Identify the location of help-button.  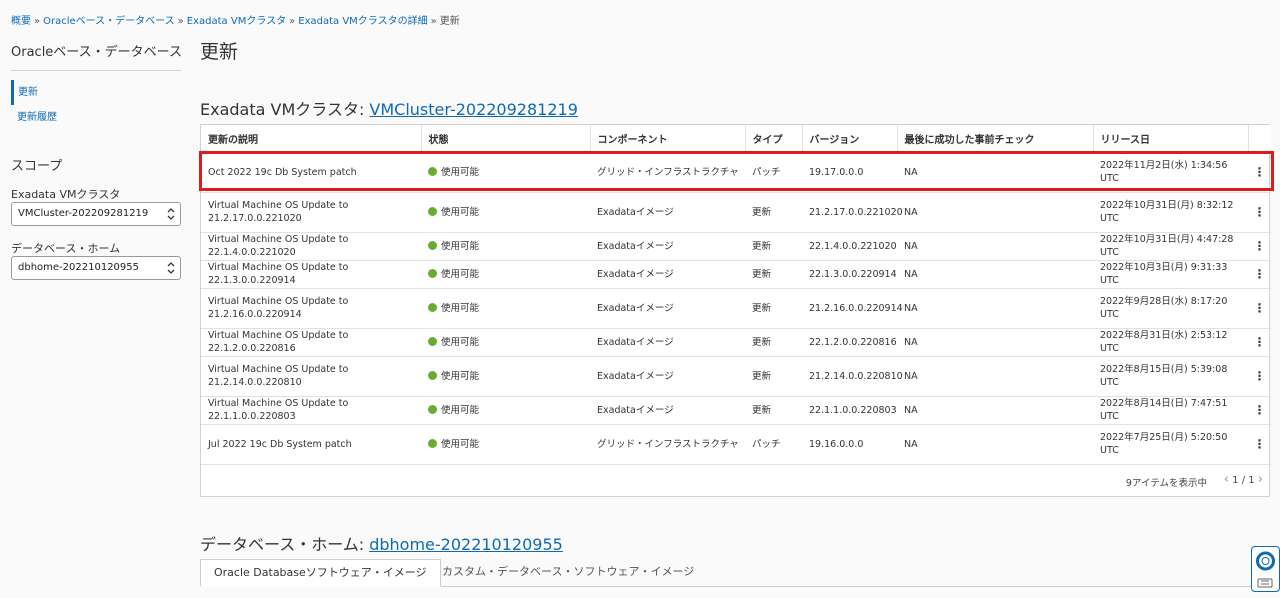
(1265, 569).